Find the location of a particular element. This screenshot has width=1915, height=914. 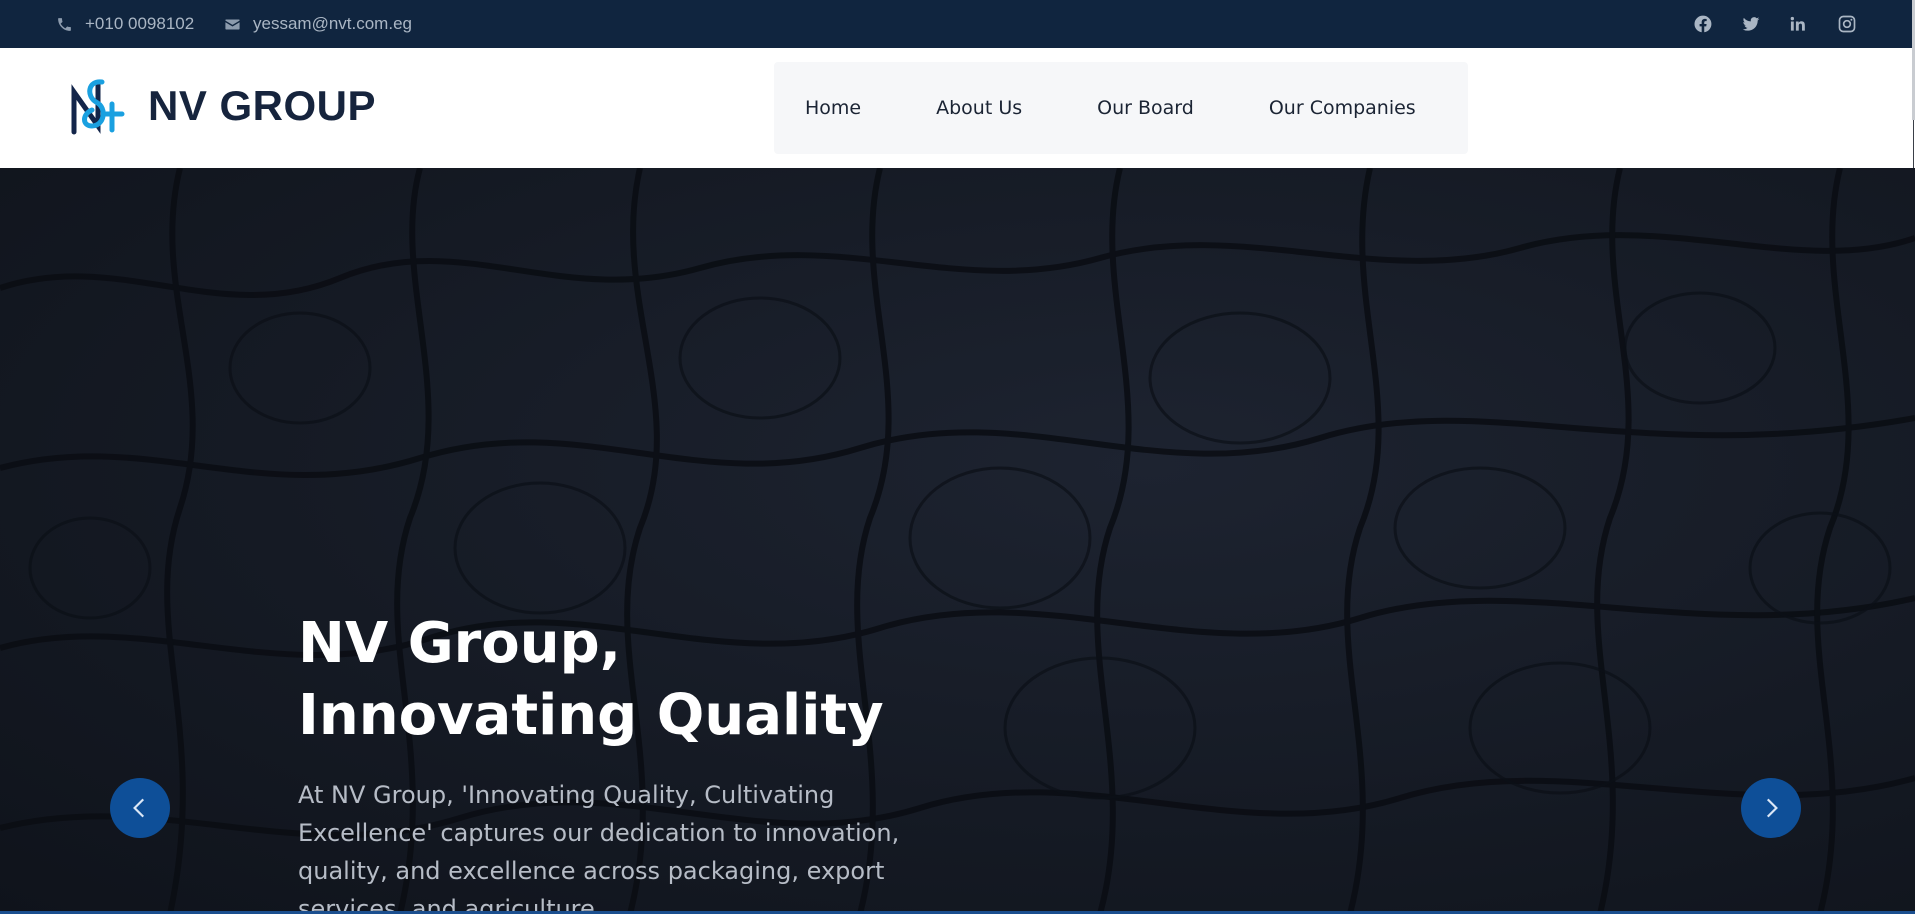

phone-icon is located at coordinates (64, 24).